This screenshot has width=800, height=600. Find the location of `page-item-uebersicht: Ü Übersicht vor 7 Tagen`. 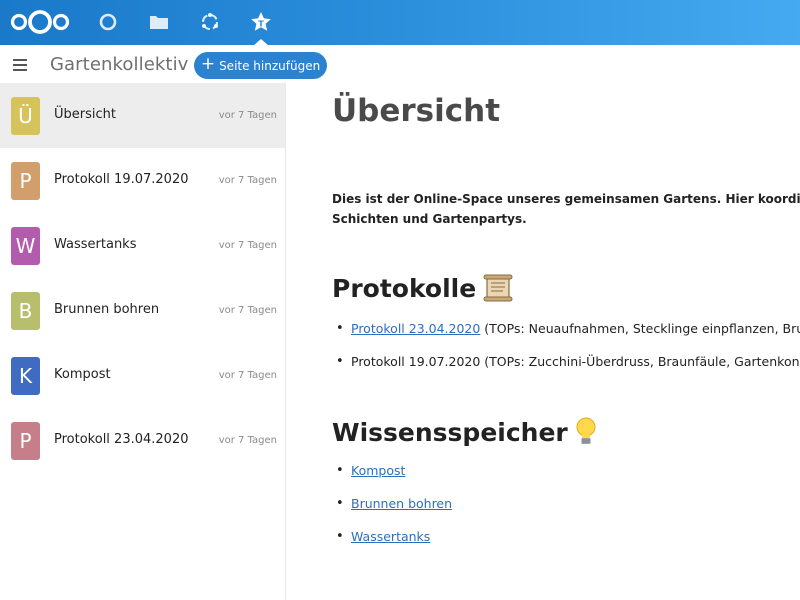

page-item-uebersicht: Ü Übersicht vor 7 Tagen is located at coordinates (142, 115).